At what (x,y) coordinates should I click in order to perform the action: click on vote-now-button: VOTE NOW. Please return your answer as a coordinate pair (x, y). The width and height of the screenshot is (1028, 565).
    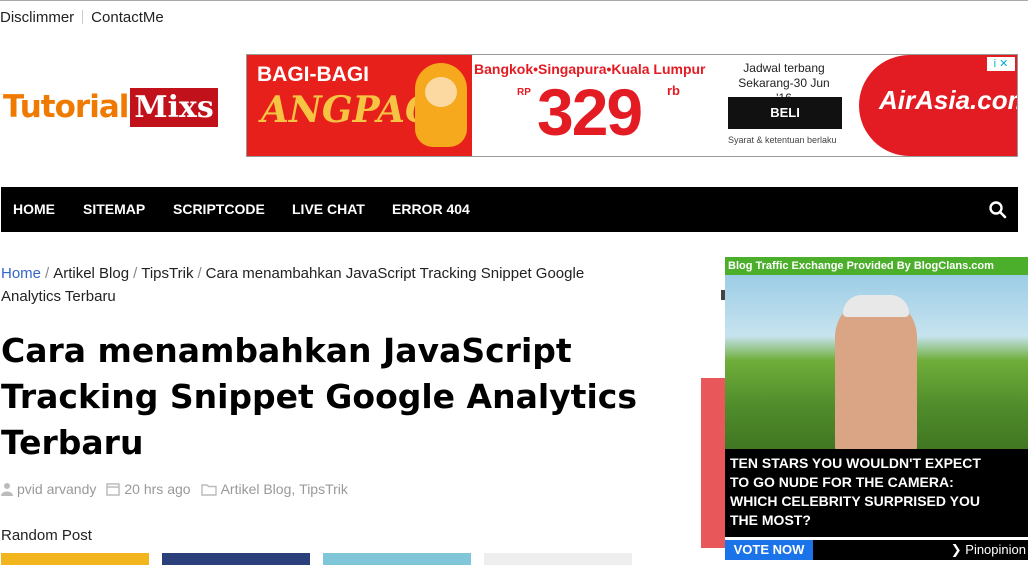
    Looking at the image, I should click on (769, 550).